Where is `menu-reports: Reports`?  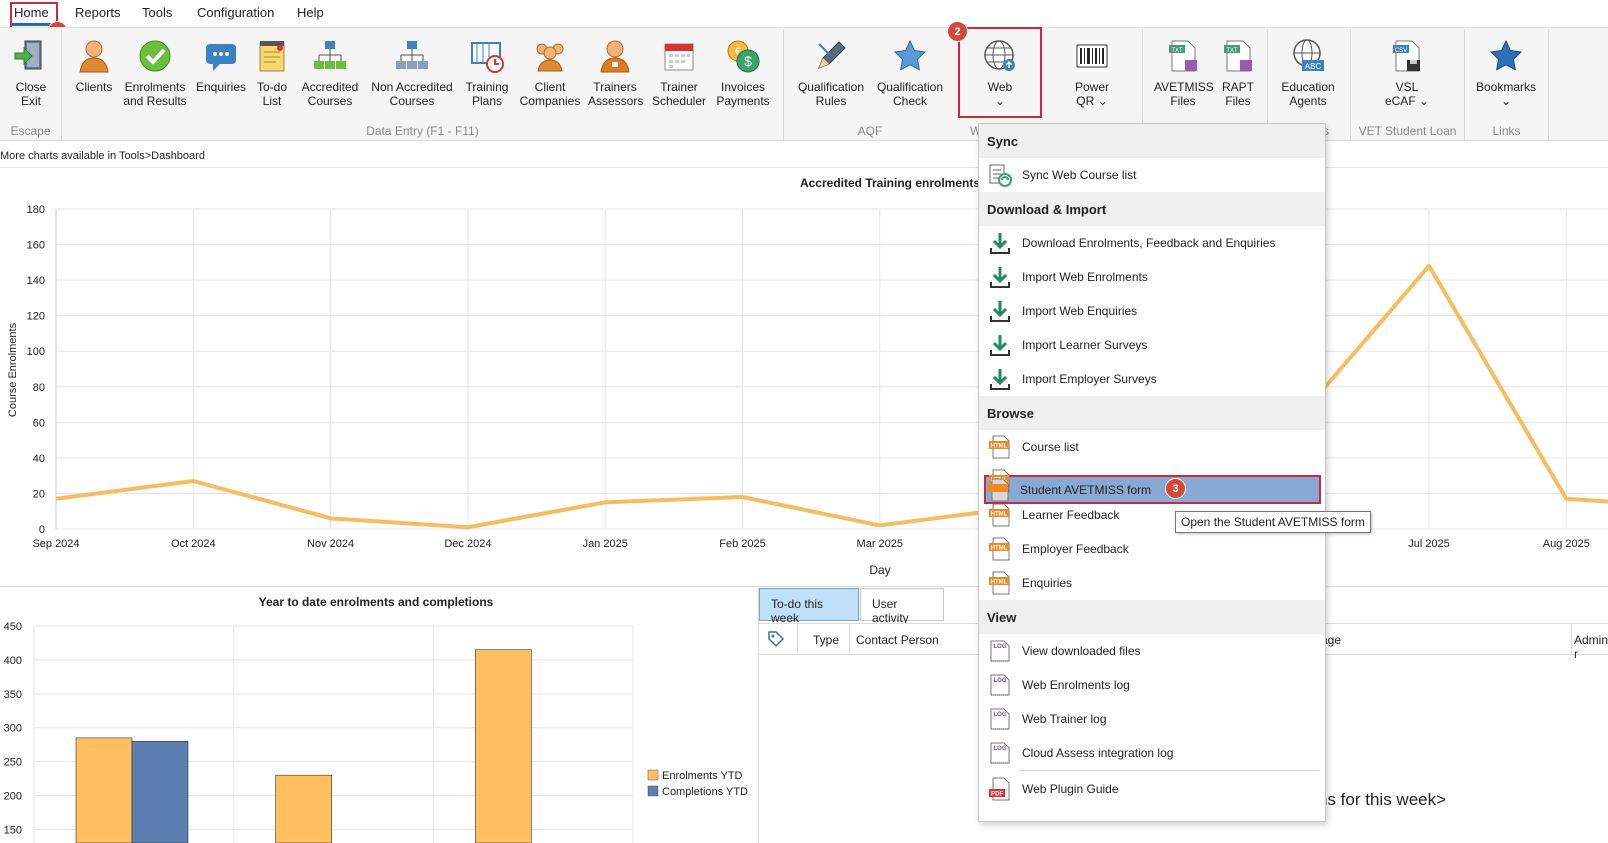
menu-reports: Reports is located at coordinates (98, 12).